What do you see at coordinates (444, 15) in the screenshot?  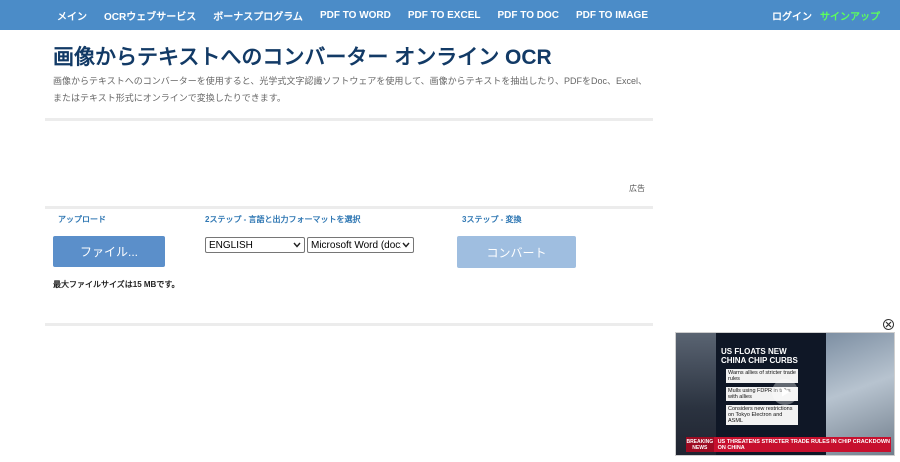 I see `nav-item-pdf-to-excel: PDF TO EXCEL` at bounding box center [444, 15].